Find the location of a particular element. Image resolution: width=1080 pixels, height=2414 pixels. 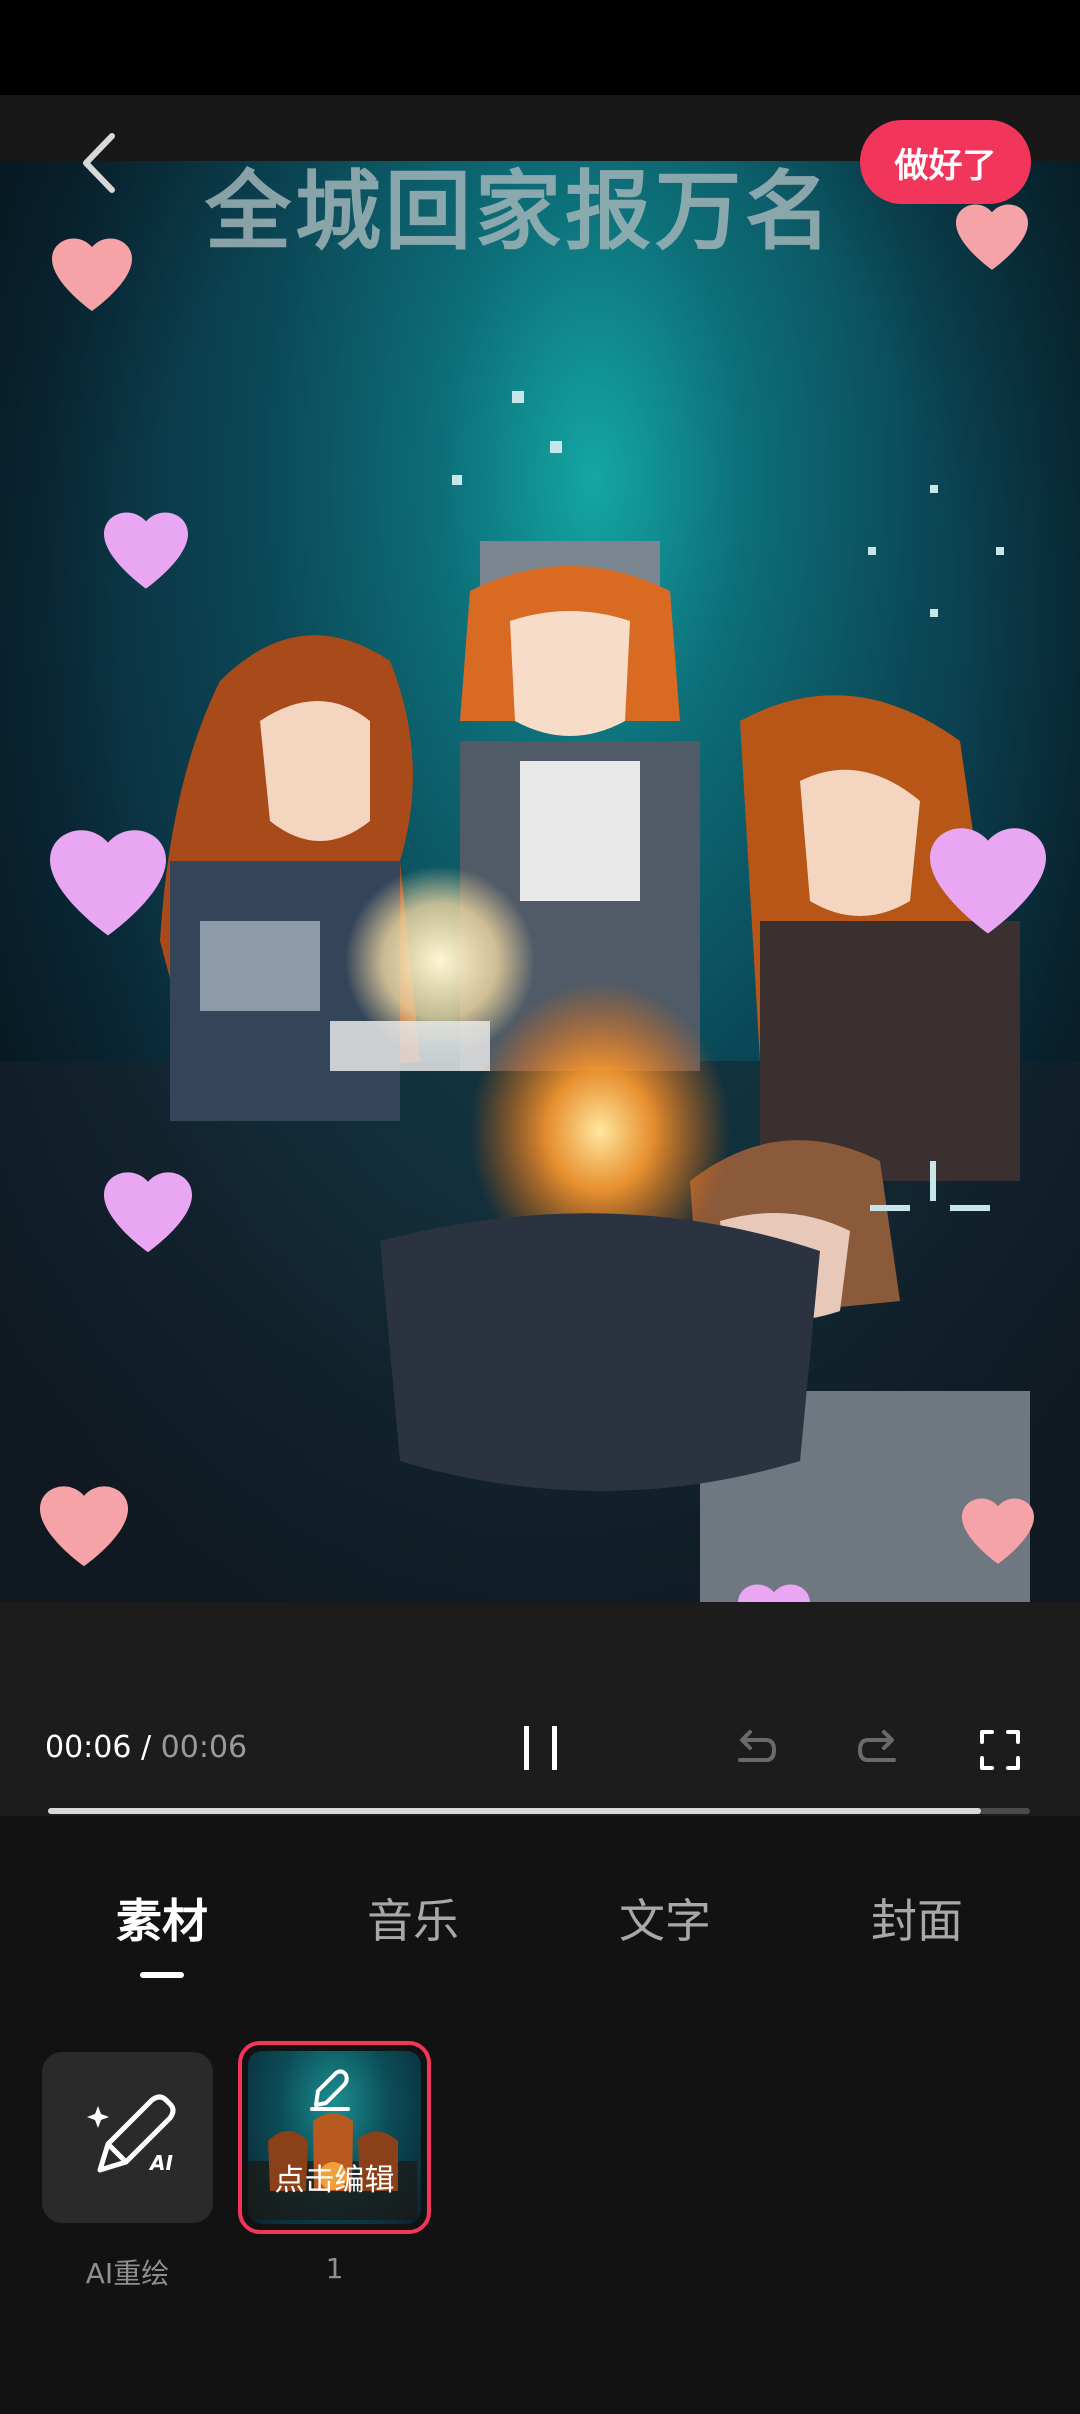

fullscreen-icon is located at coordinates (1000, 1750).